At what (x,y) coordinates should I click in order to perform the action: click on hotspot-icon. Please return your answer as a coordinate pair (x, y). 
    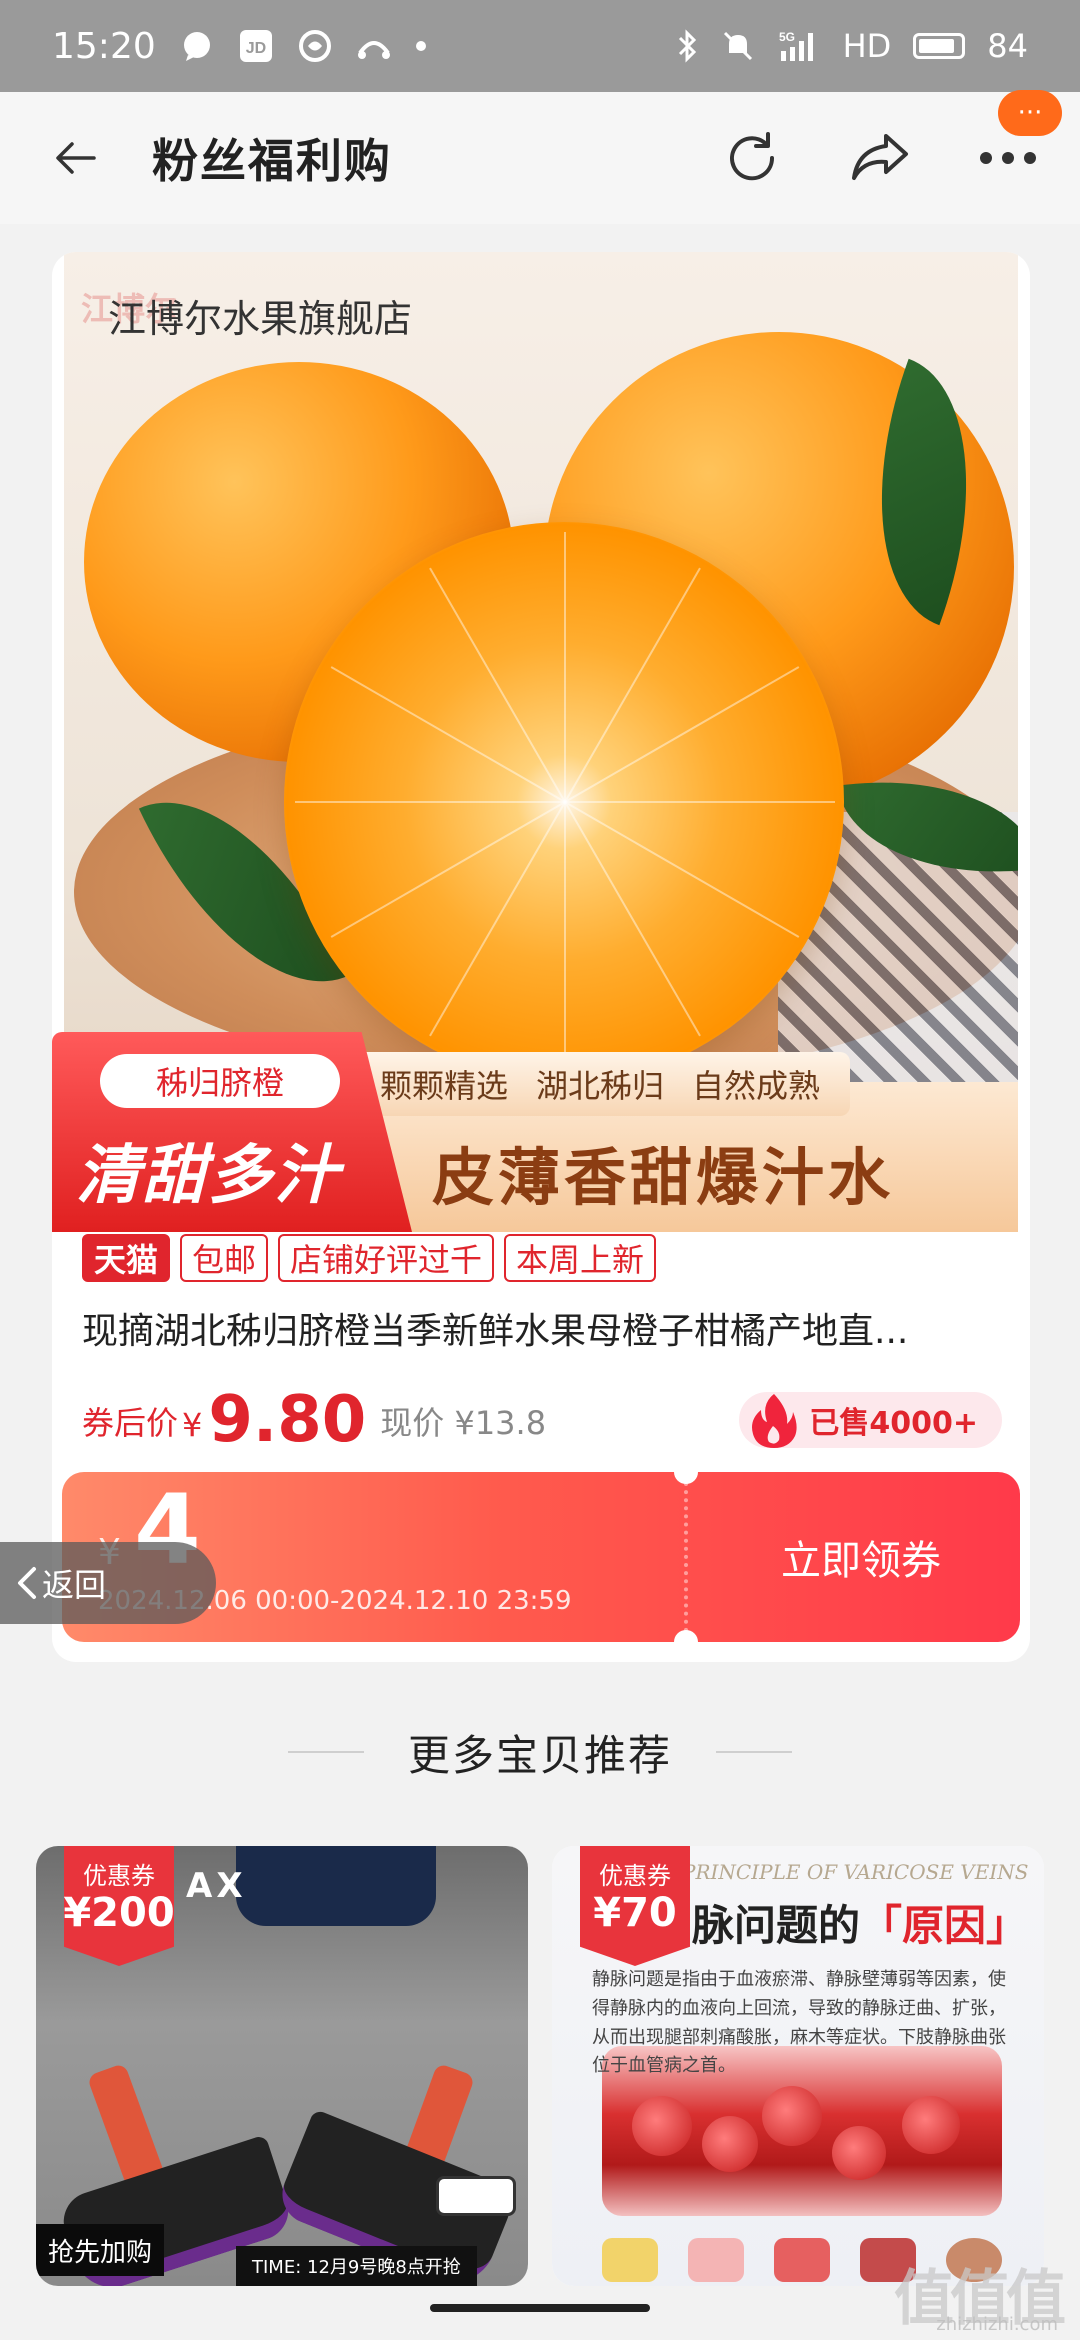
    Looking at the image, I should click on (374, 46).